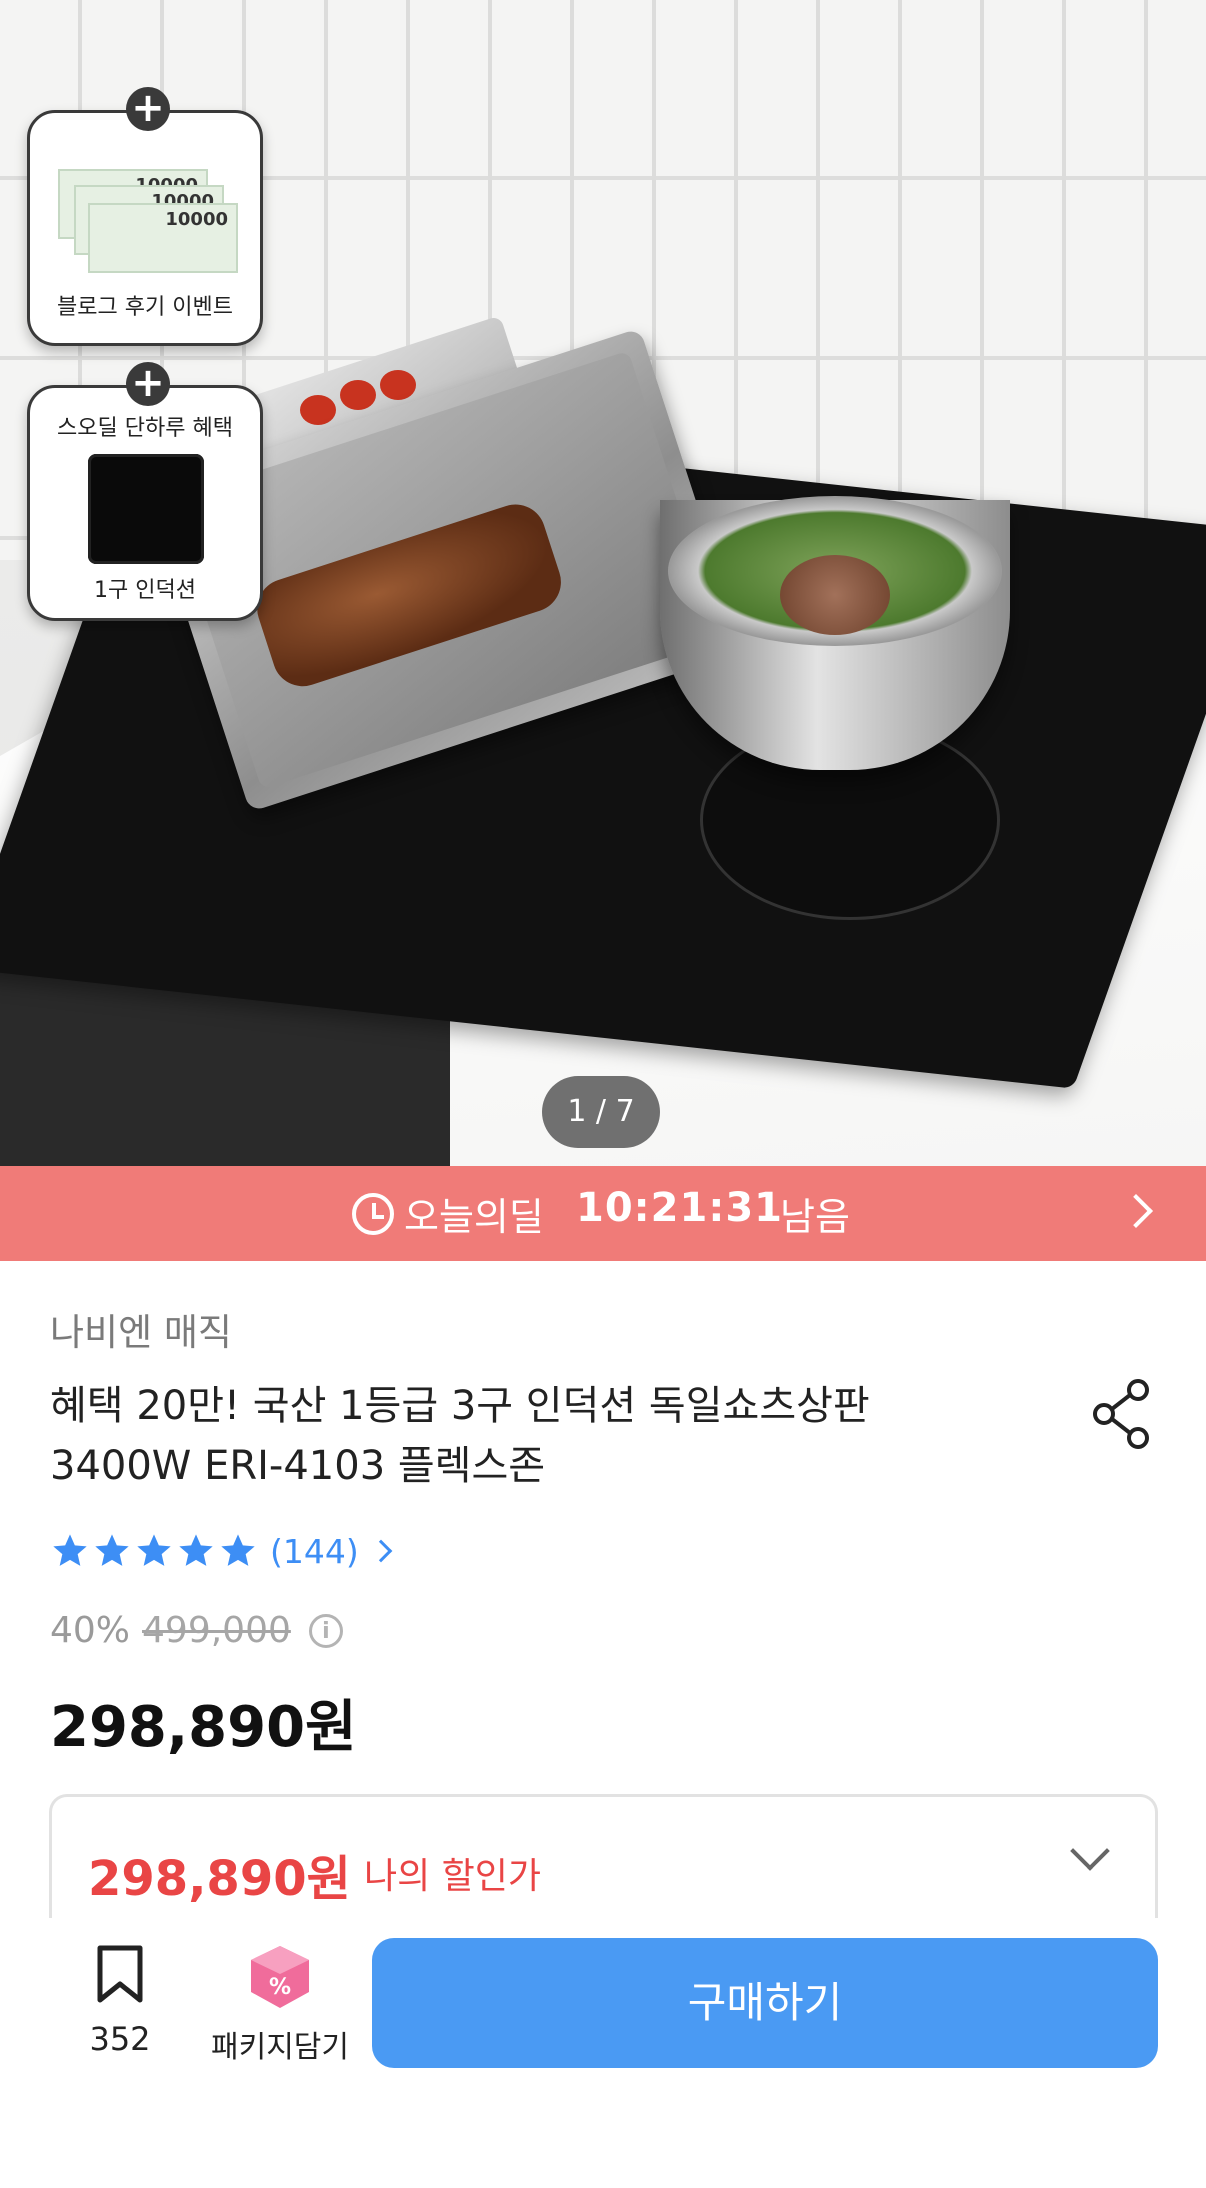 The width and height of the screenshot is (1206, 2188). Describe the element at coordinates (120, 1974) in the screenshot. I see `bookmark-icon` at that location.